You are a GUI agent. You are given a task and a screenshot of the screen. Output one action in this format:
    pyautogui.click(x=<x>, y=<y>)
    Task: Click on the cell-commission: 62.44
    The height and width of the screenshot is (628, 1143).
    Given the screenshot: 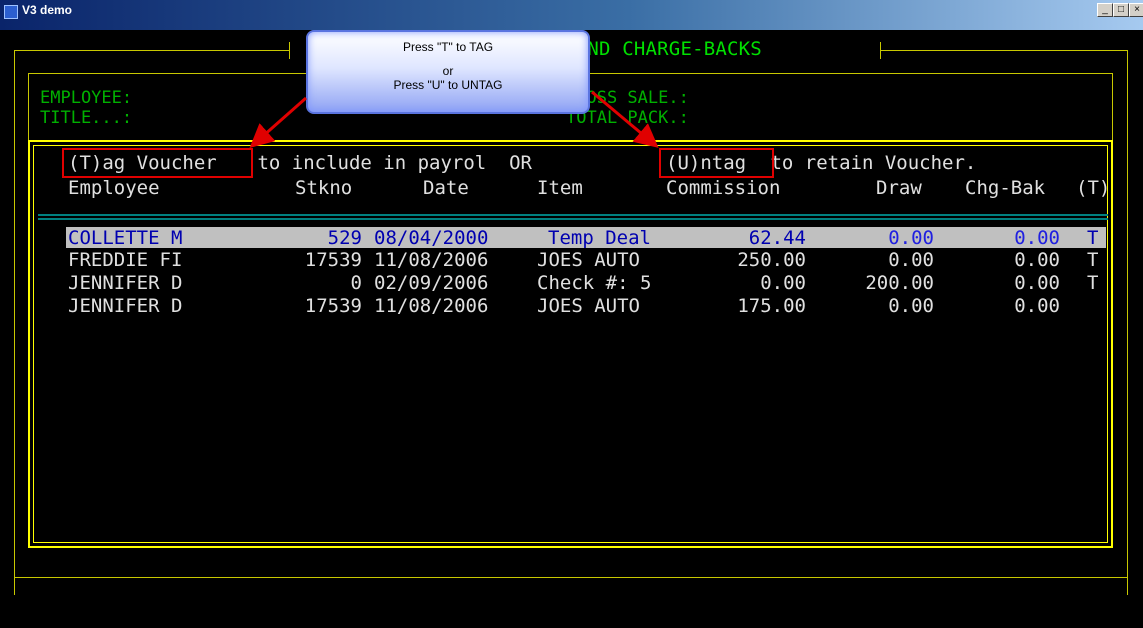 What is the action you would take?
    pyautogui.click(x=777, y=238)
    